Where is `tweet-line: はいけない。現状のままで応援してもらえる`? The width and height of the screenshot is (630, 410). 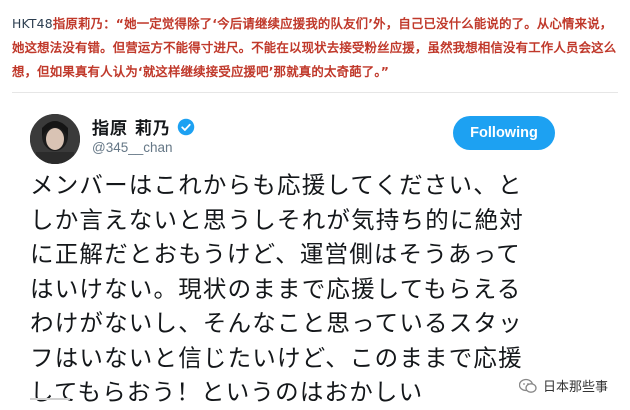 tweet-line: はいけない。現状のままで応援してもらえる is located at coordinates (276, 288).